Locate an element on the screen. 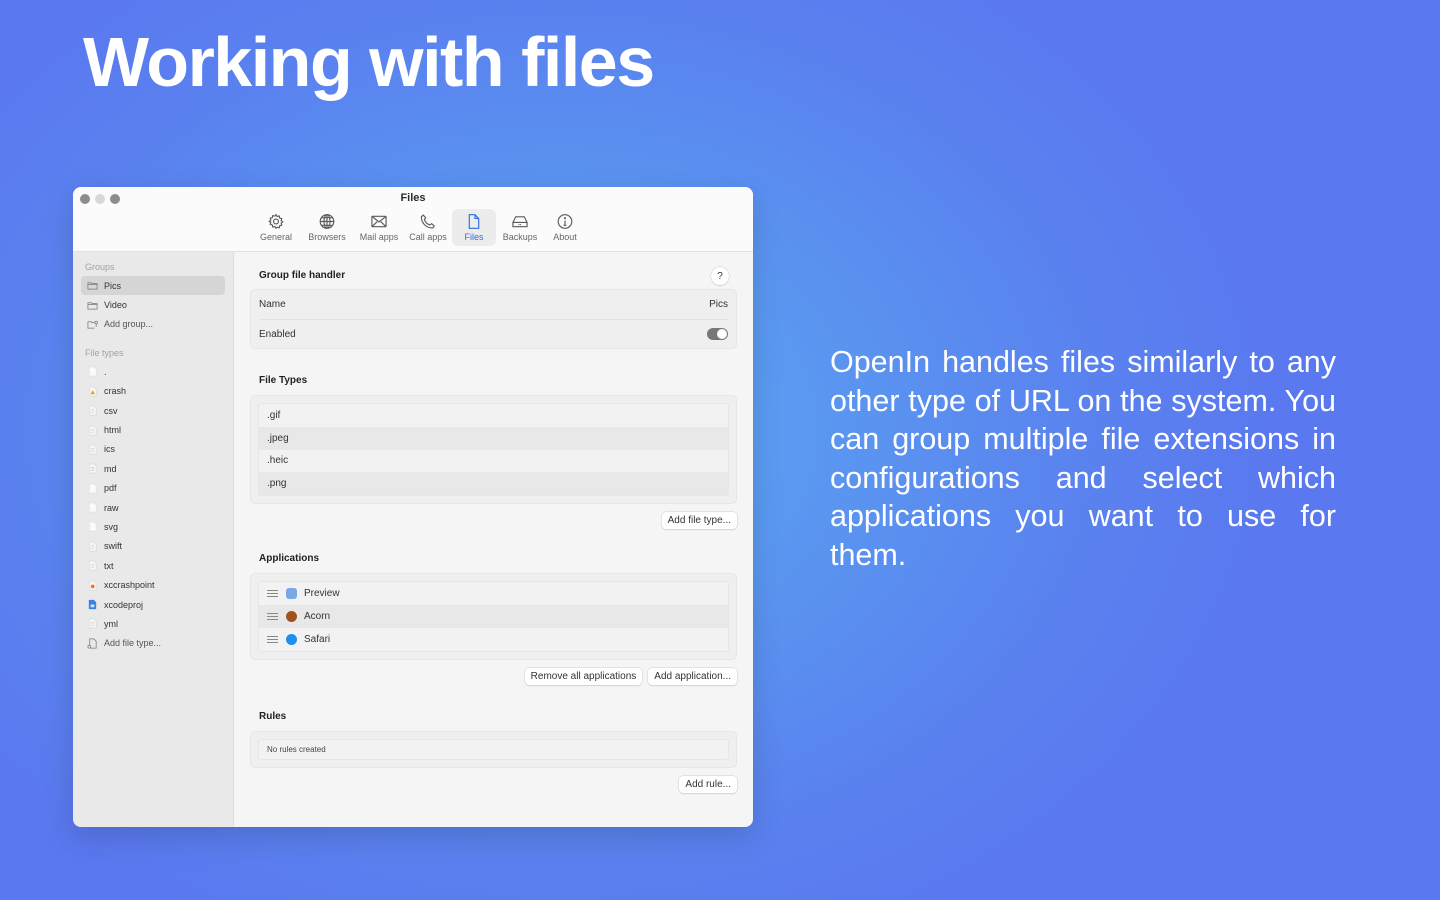 This screenshot has height=900, width=1440. enabled-row: Enabled is located at coordinates (493, 333).